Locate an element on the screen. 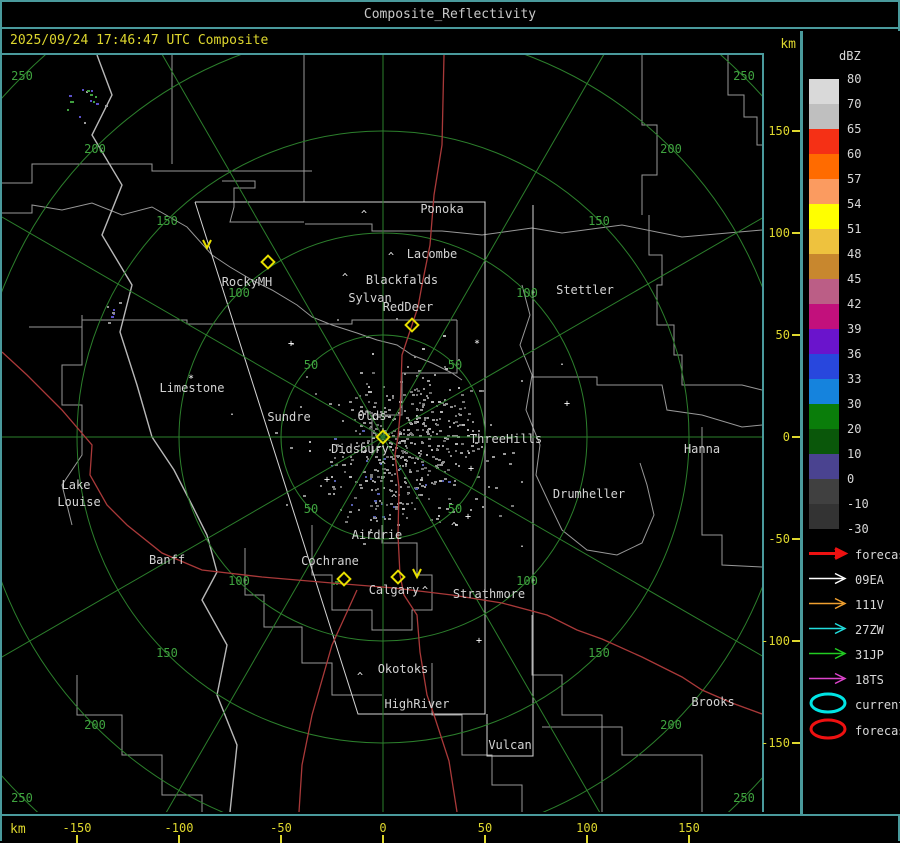  range-ring-label: 100 is located at coordinates (239, 581).